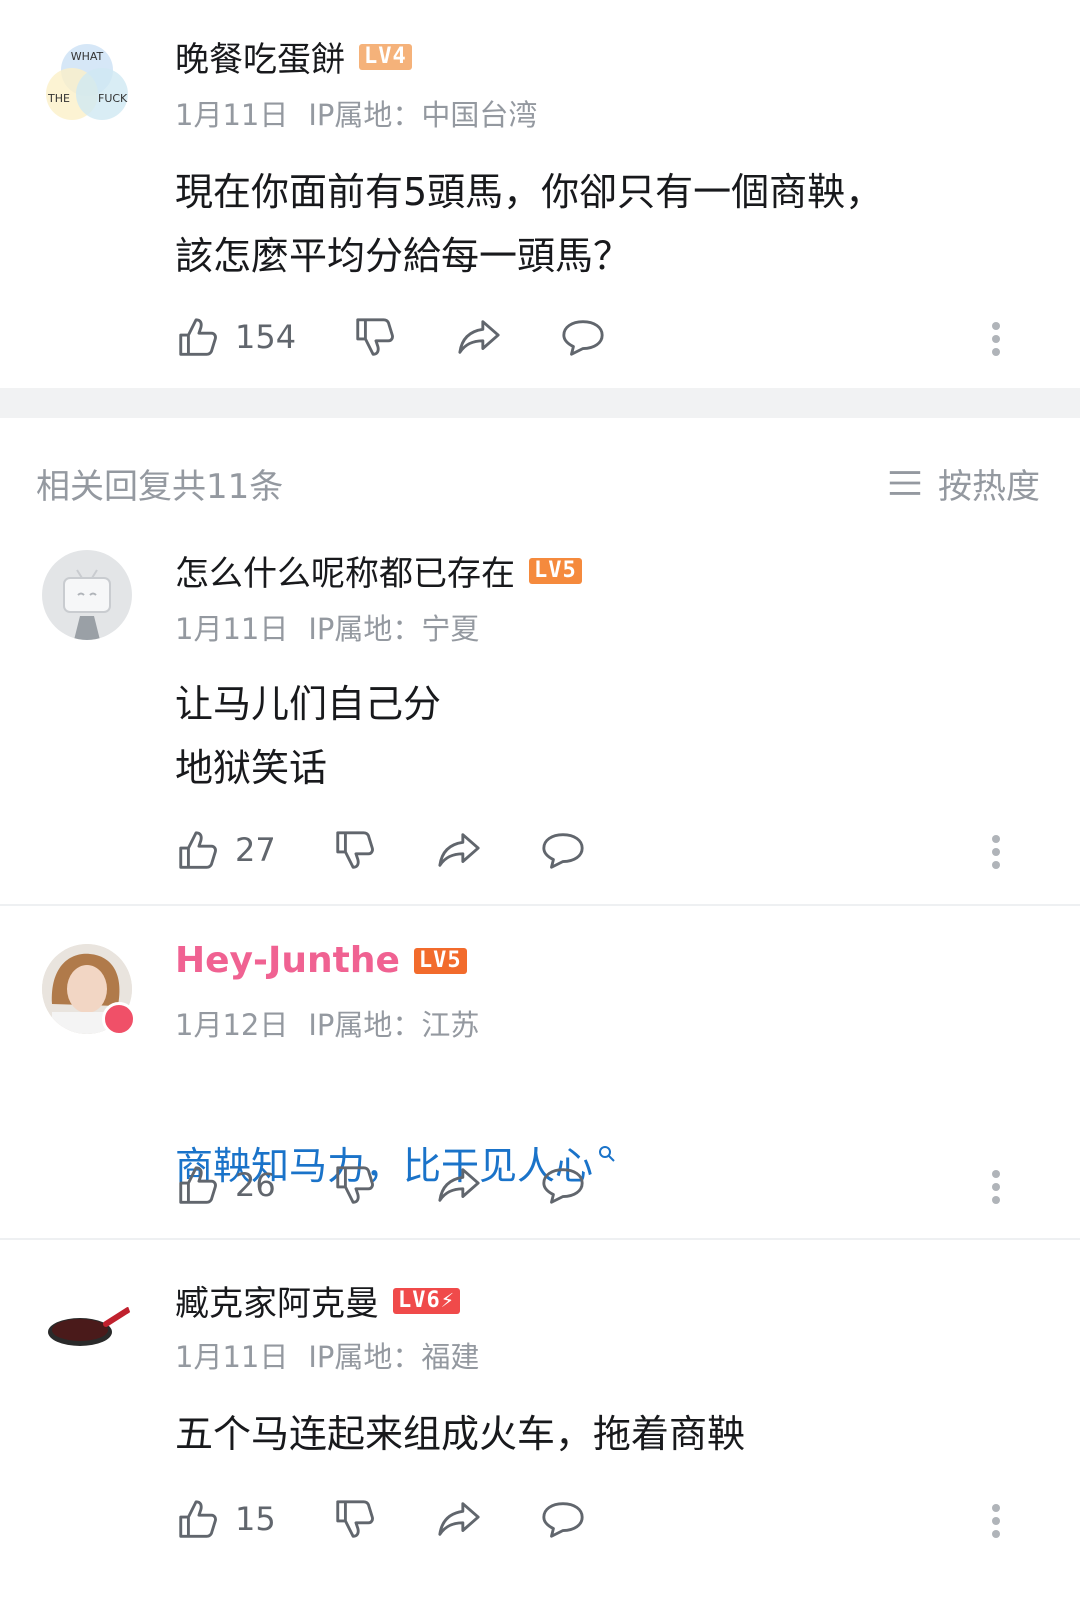 The image size is (1080, 1612). I want to click on username: Hey-Junthe LV5, so click(321, 960).